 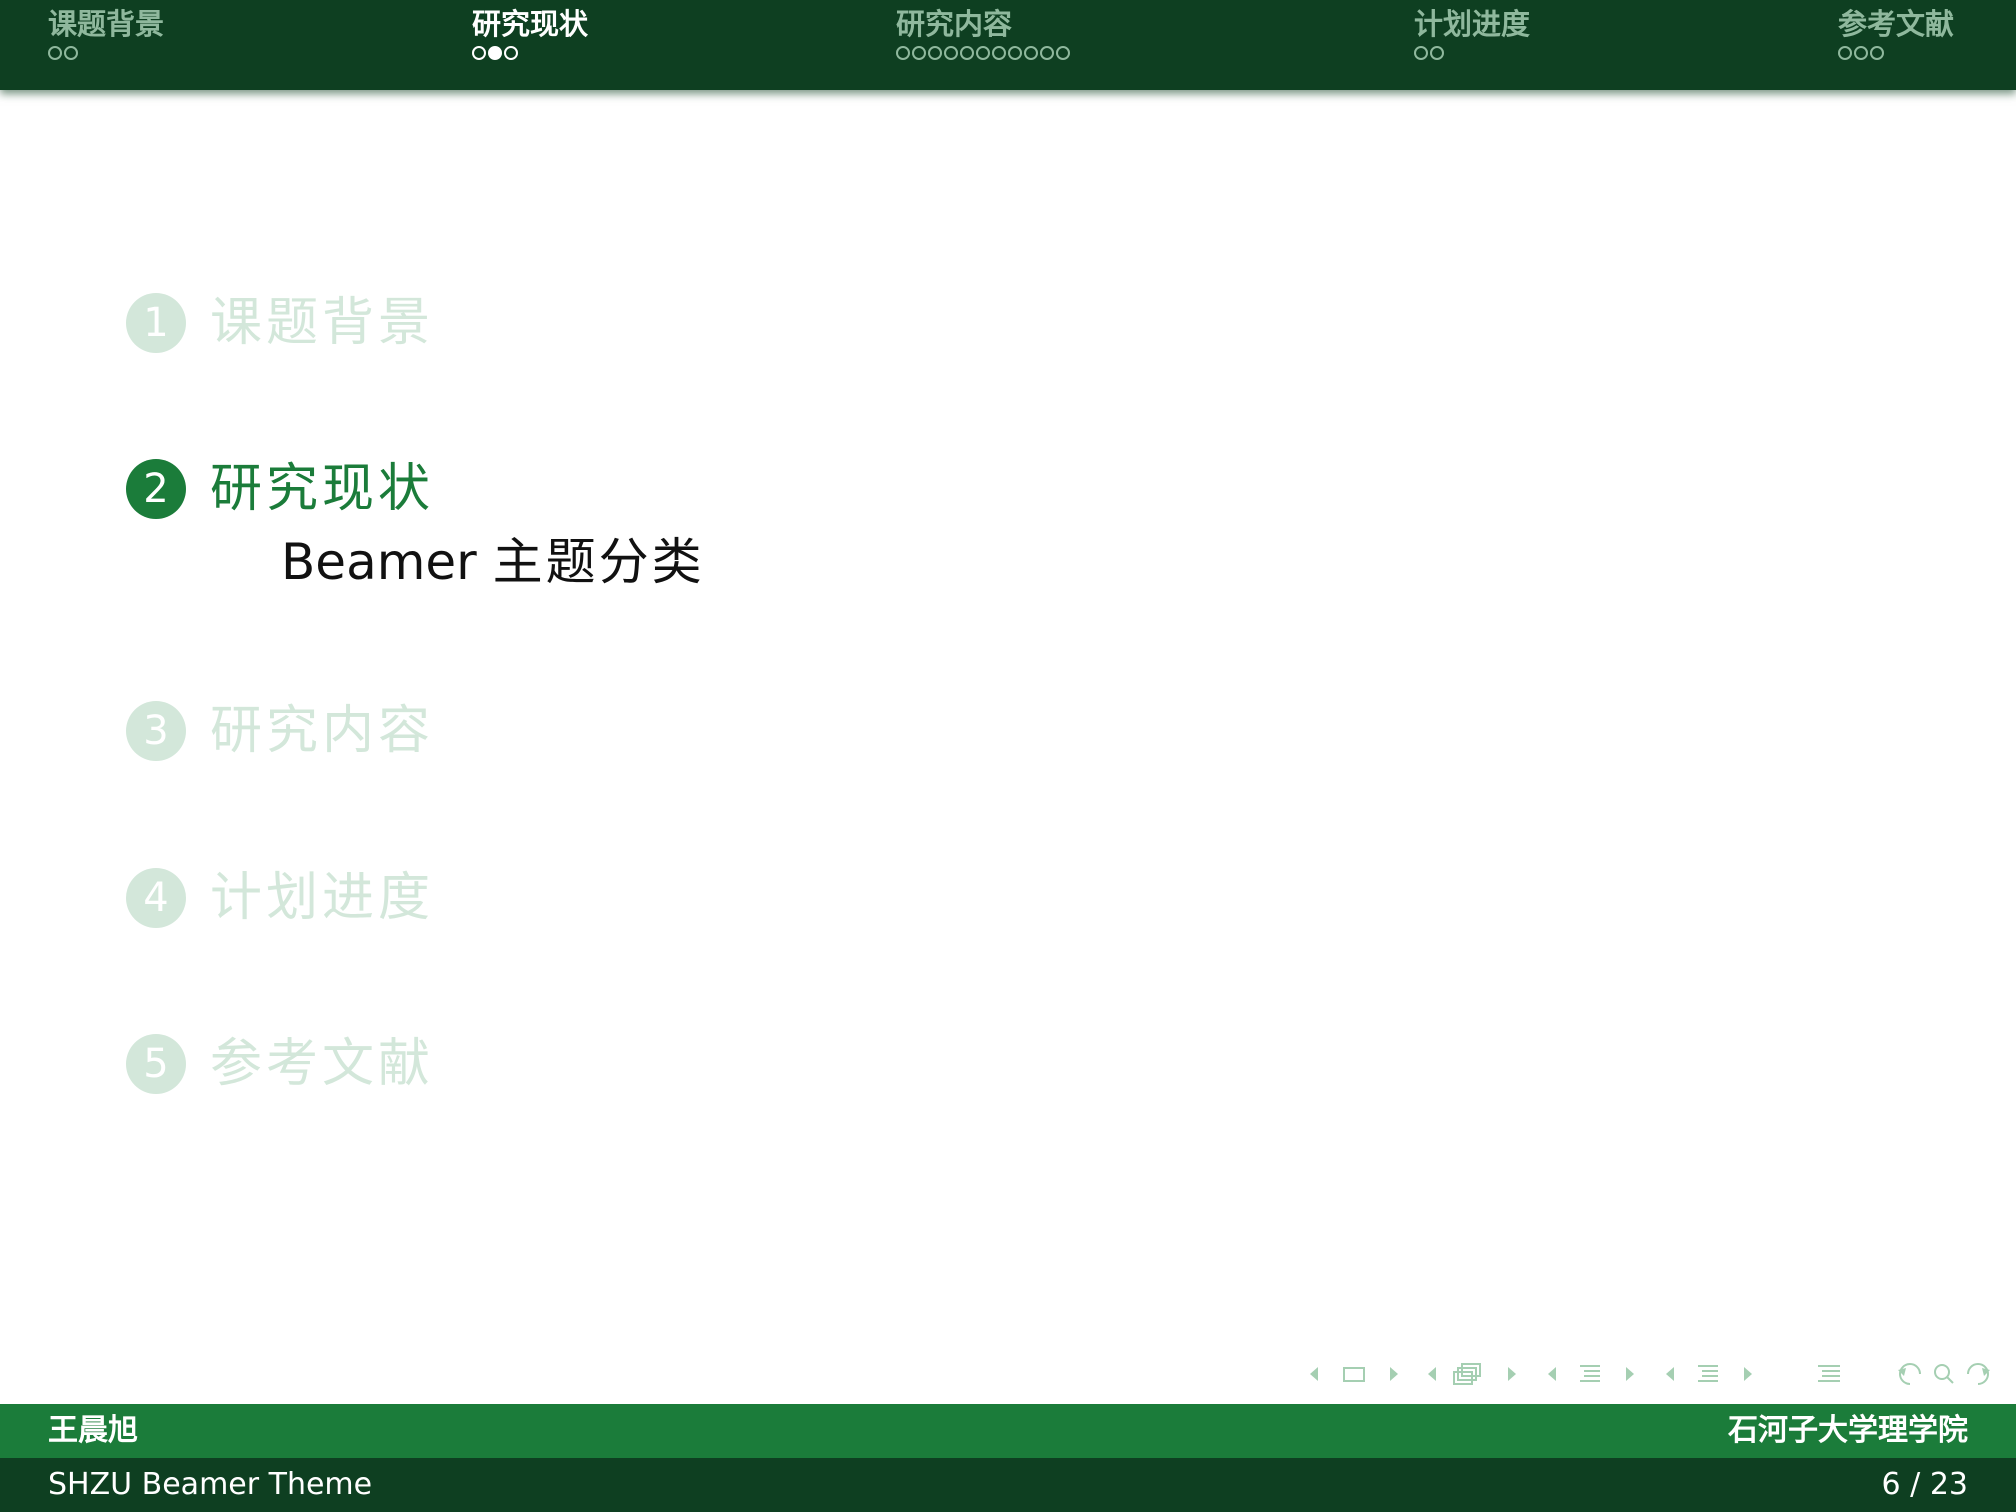 What do you see at coordinates (1944, 1374) in the screenshot?
I see `search-icon` at bounding box center [1944, 1374].